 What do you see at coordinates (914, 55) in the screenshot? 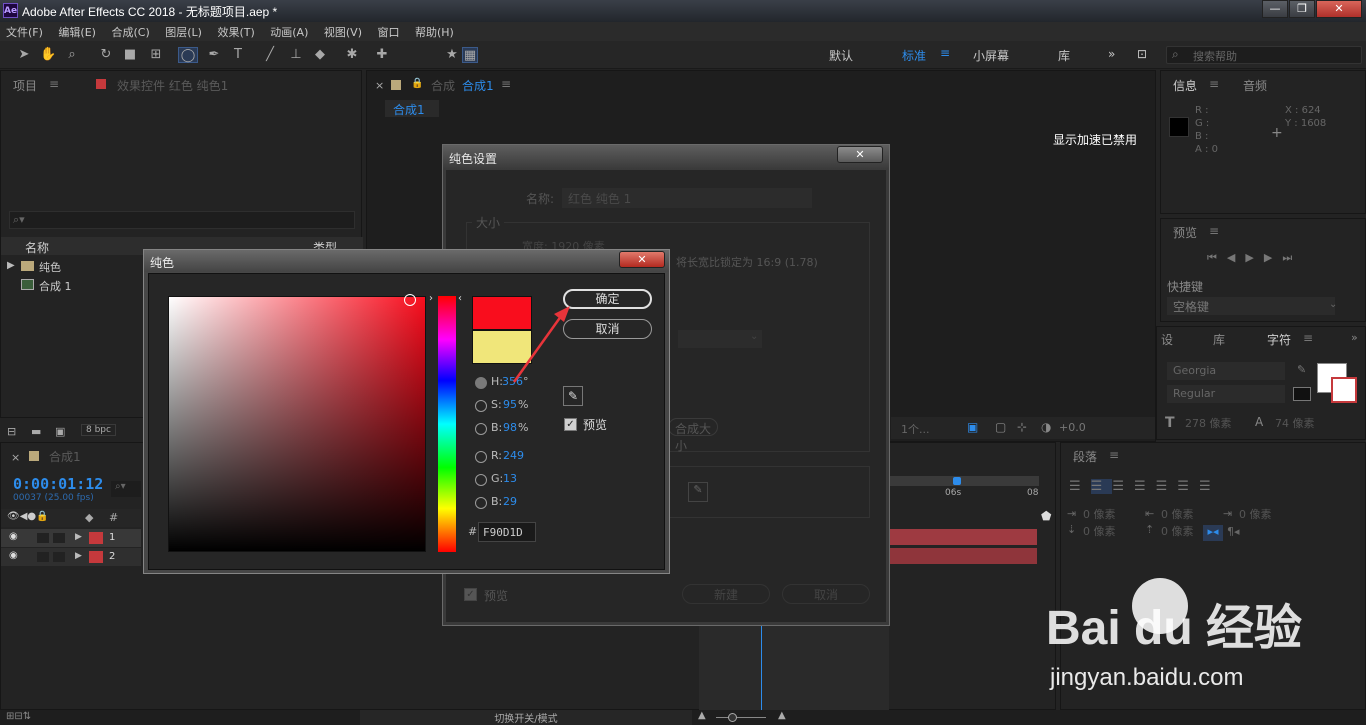
I see `workspace-standard: 标准` at bounding box center [914, 55].